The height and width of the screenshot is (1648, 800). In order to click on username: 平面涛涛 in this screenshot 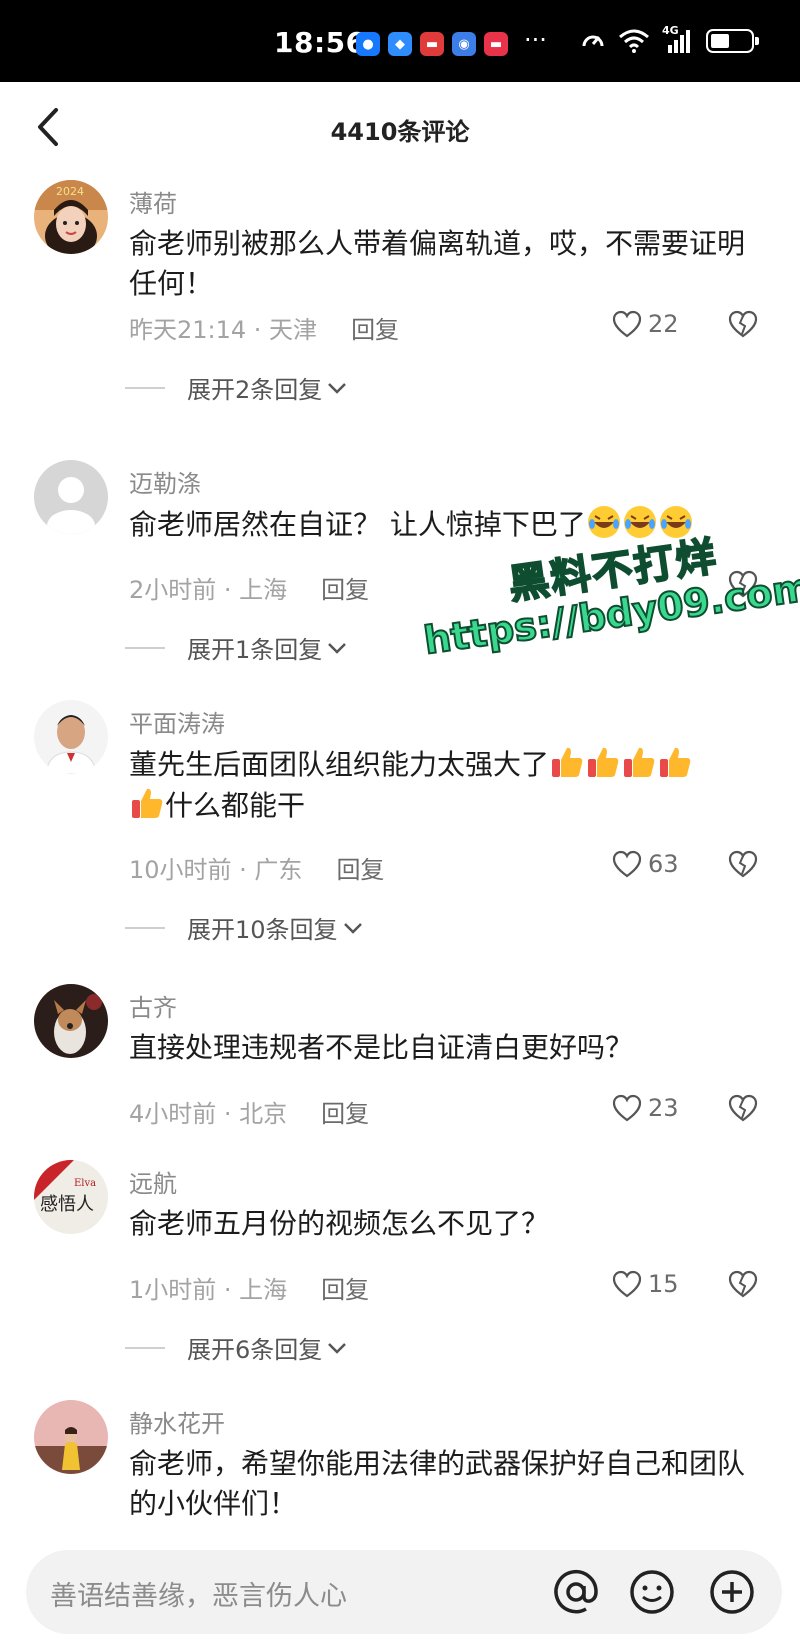, I will do `click(177, 721)`.